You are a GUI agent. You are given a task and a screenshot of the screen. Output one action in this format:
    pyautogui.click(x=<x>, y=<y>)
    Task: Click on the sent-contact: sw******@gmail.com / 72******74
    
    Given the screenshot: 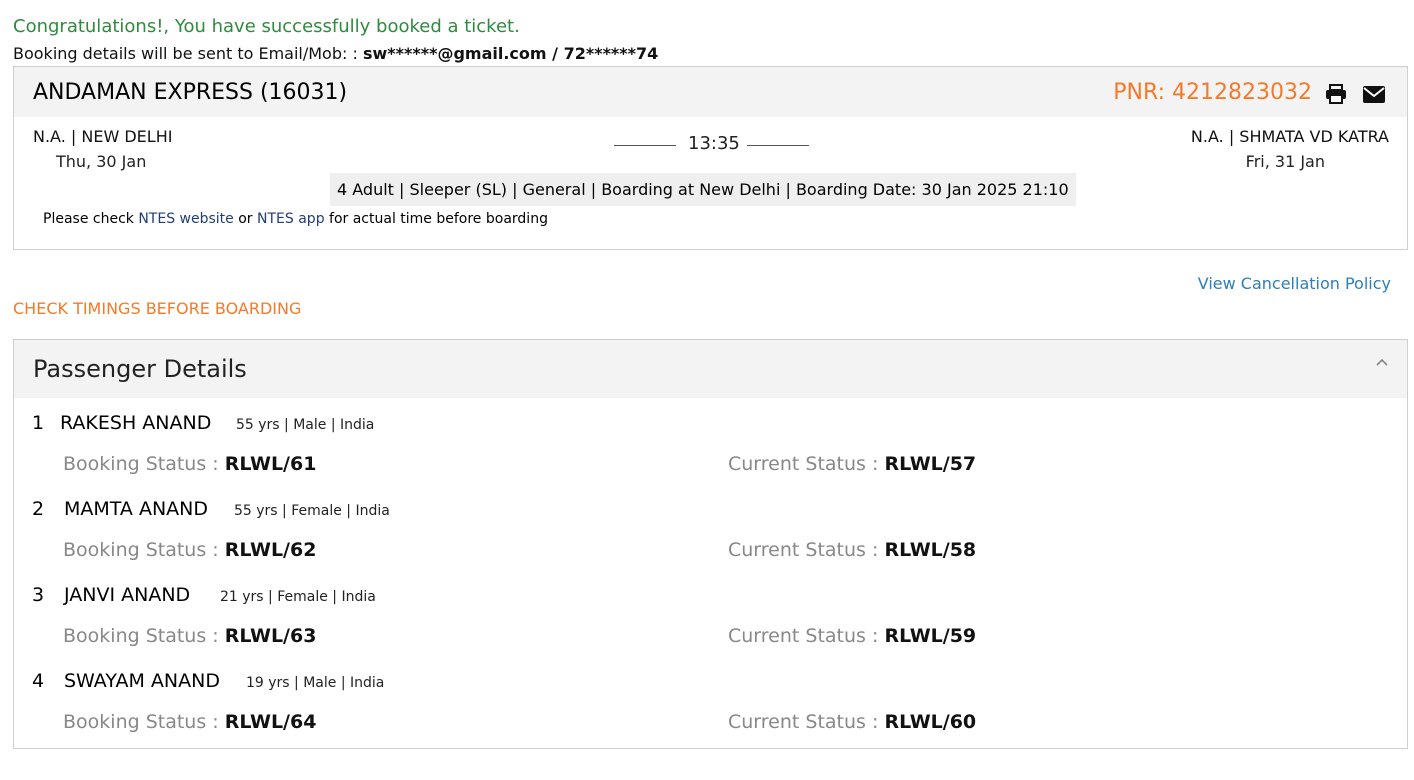 What is the action you would take?
    pyautogui.click(x=510, y=53)
    